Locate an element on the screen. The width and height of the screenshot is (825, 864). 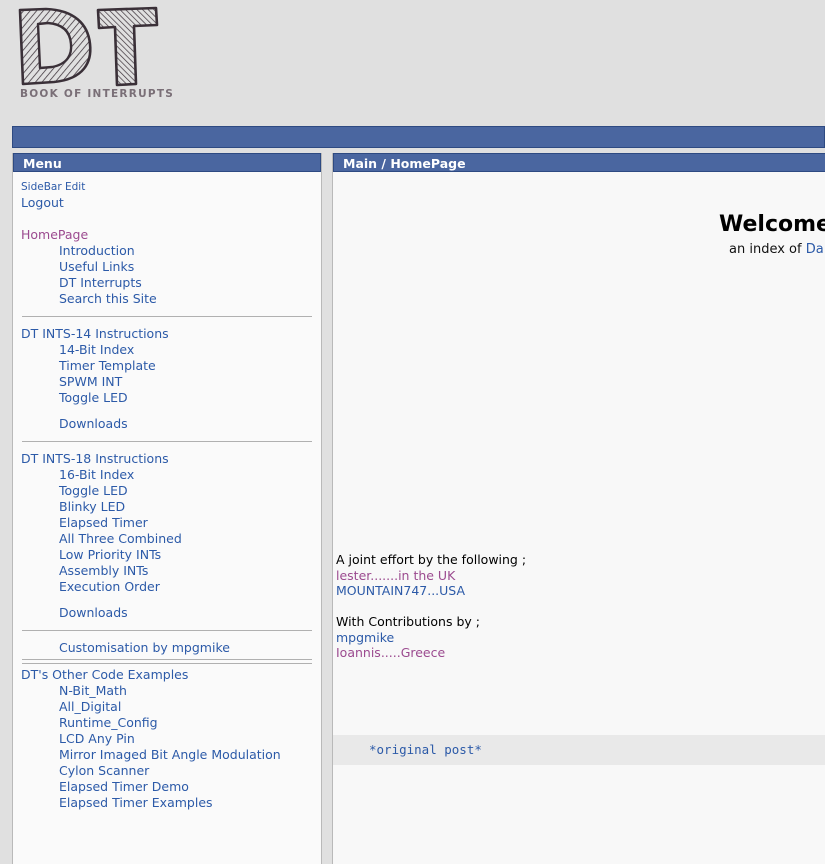
sidebar-item-mirror-imaged-bit-angle-modulation: Mirror Imaged Bit Angle Modulation is located at coordinates (167, 755).